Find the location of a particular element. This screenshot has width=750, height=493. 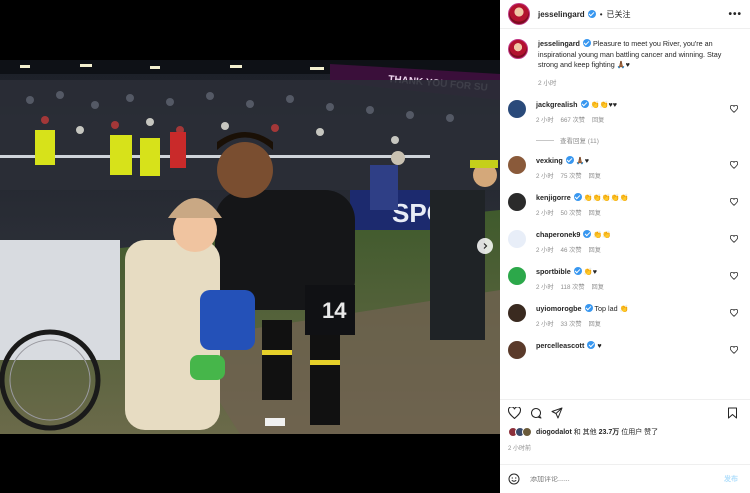

comment-item: percelleascott ♥ is located at coordinates (625, 350).